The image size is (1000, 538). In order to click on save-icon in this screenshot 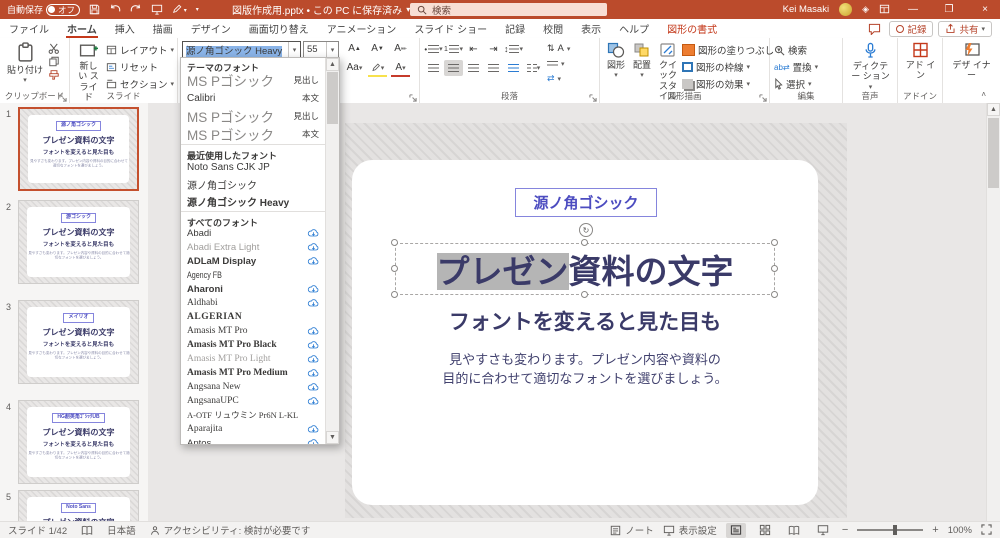, I will do `click(94, 9)`.